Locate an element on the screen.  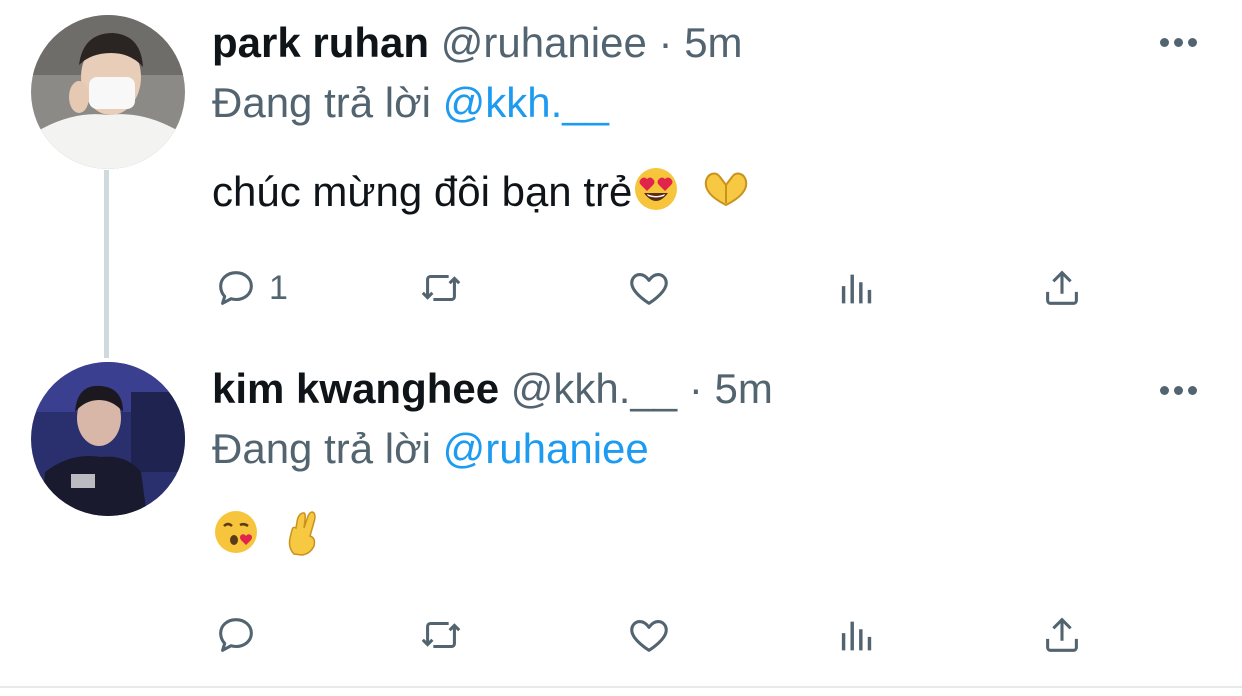
tweet-header: park ruhan @ruhaniee · 5m is located at coordinates (477, 43).